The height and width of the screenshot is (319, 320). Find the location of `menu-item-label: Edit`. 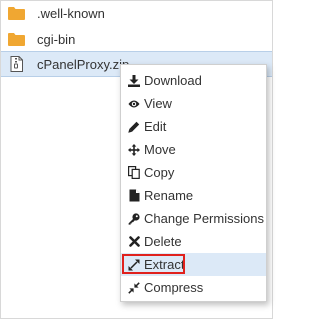

menu-item-label: Edit is located at coordinates (155, 126).